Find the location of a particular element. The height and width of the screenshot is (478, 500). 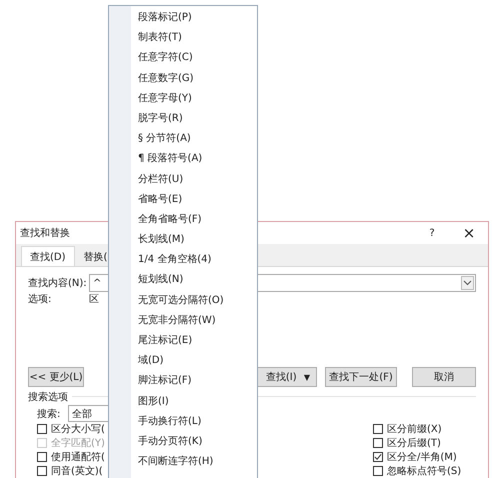

checkbox-option: 忽略标点符号(S) is located at coordinates (423, 471).